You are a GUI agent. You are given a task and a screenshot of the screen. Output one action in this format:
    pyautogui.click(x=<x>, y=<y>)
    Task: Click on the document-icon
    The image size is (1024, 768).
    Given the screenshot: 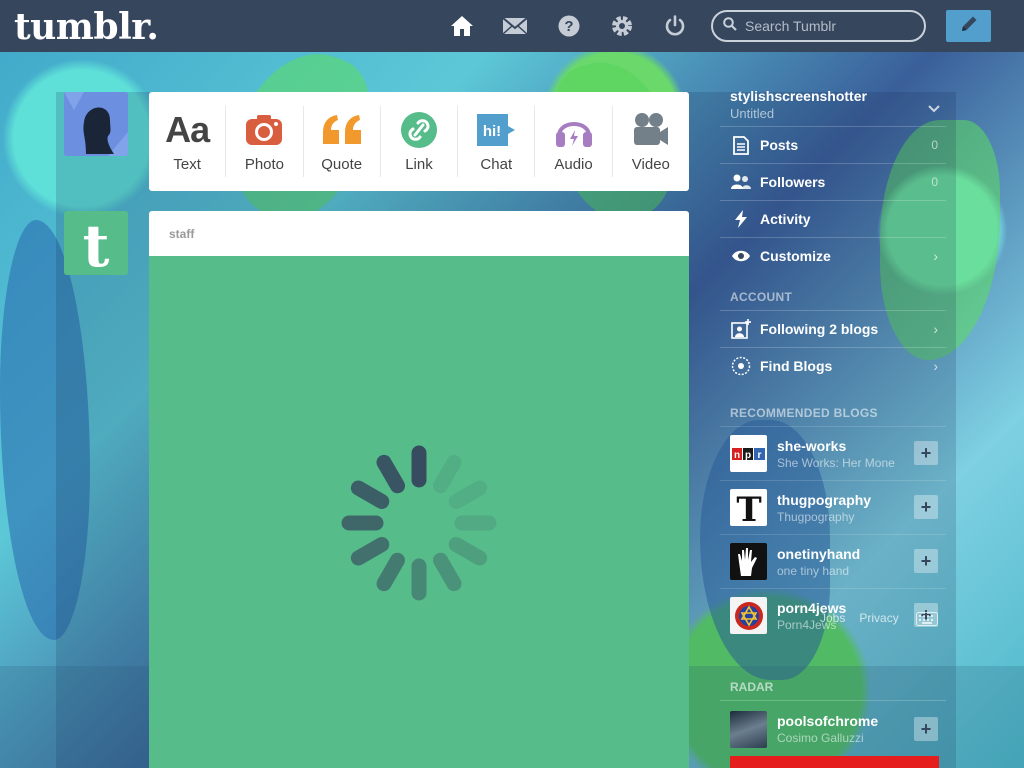 What is the action you would take?
    pyautogui.click(x=741, y=145)
    